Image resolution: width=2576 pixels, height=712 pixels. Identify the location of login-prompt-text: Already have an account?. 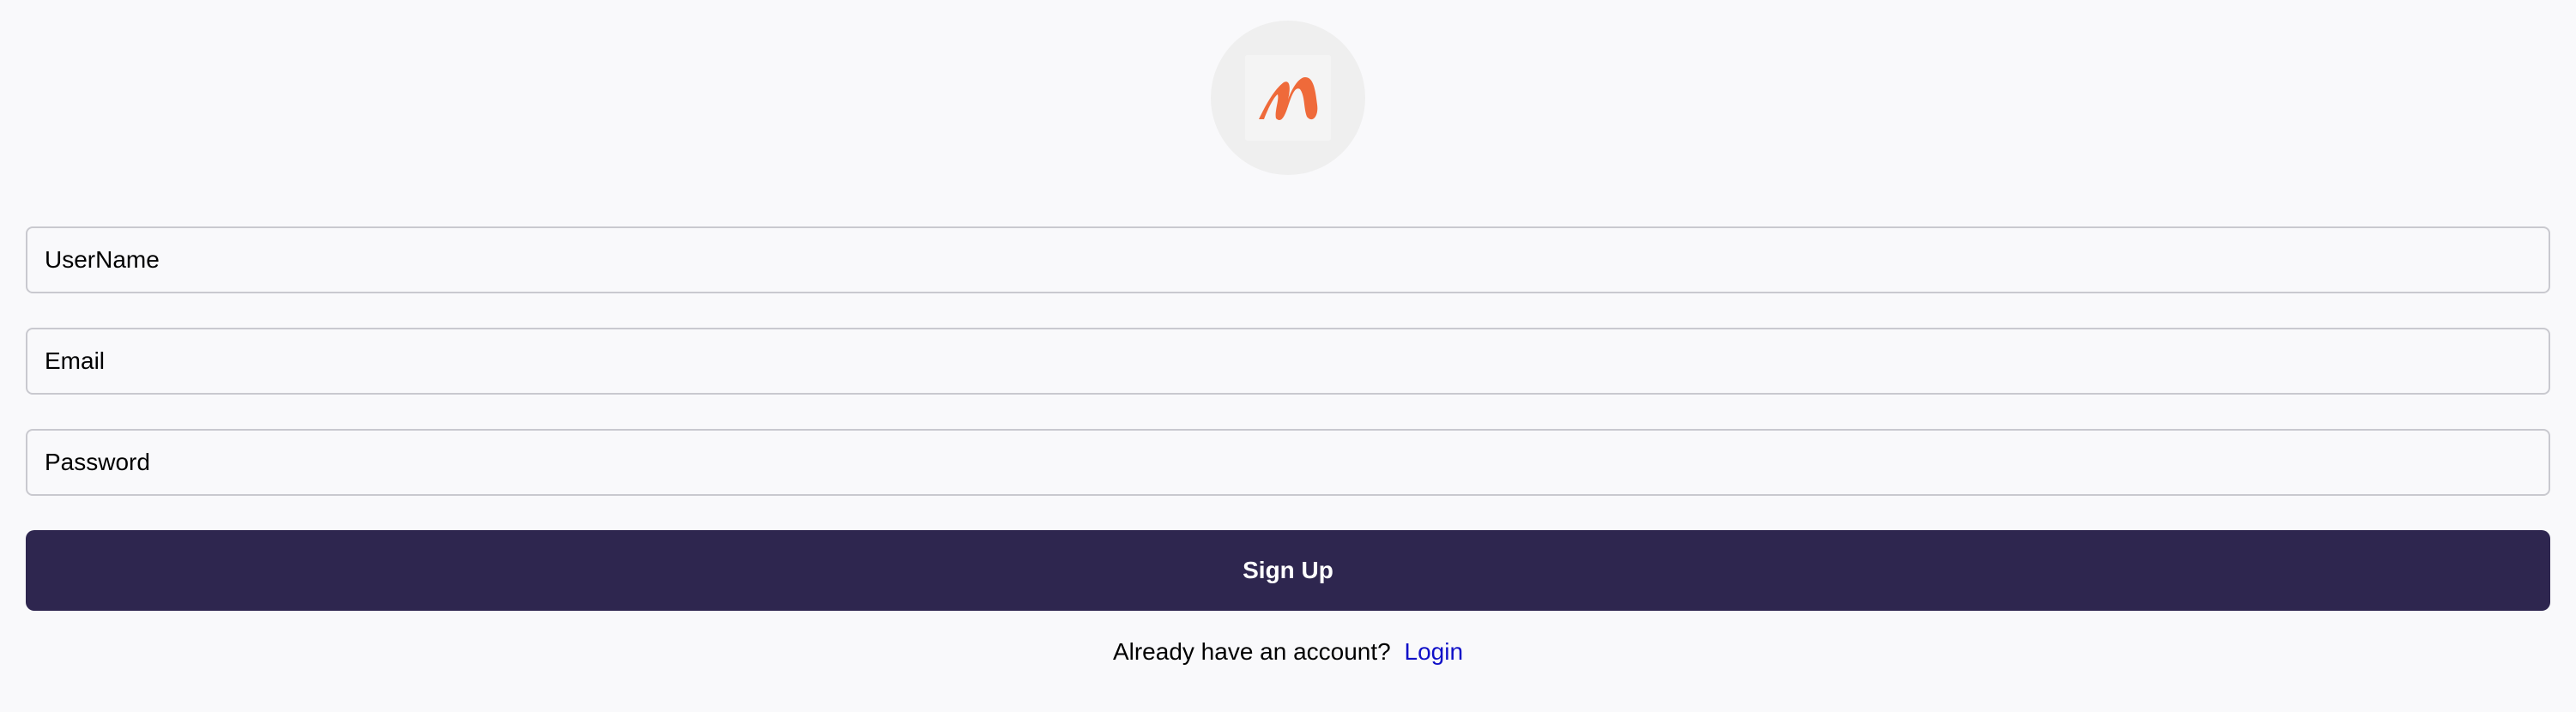
(1251, 651).